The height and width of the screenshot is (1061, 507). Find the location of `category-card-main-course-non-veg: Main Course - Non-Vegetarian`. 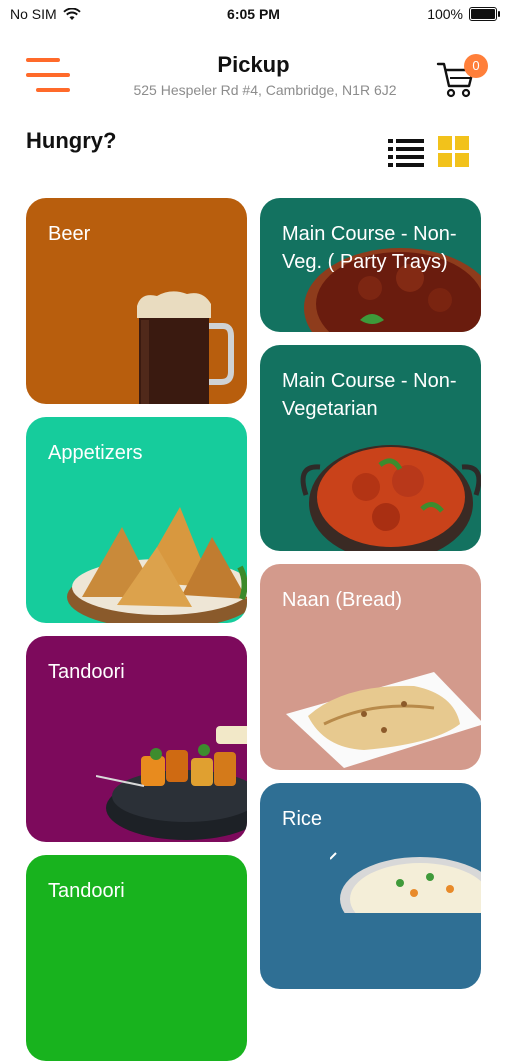

category-card-main-course-non-veg: Main Course - Non-Vegetarian is located at coordinates (370, 448).